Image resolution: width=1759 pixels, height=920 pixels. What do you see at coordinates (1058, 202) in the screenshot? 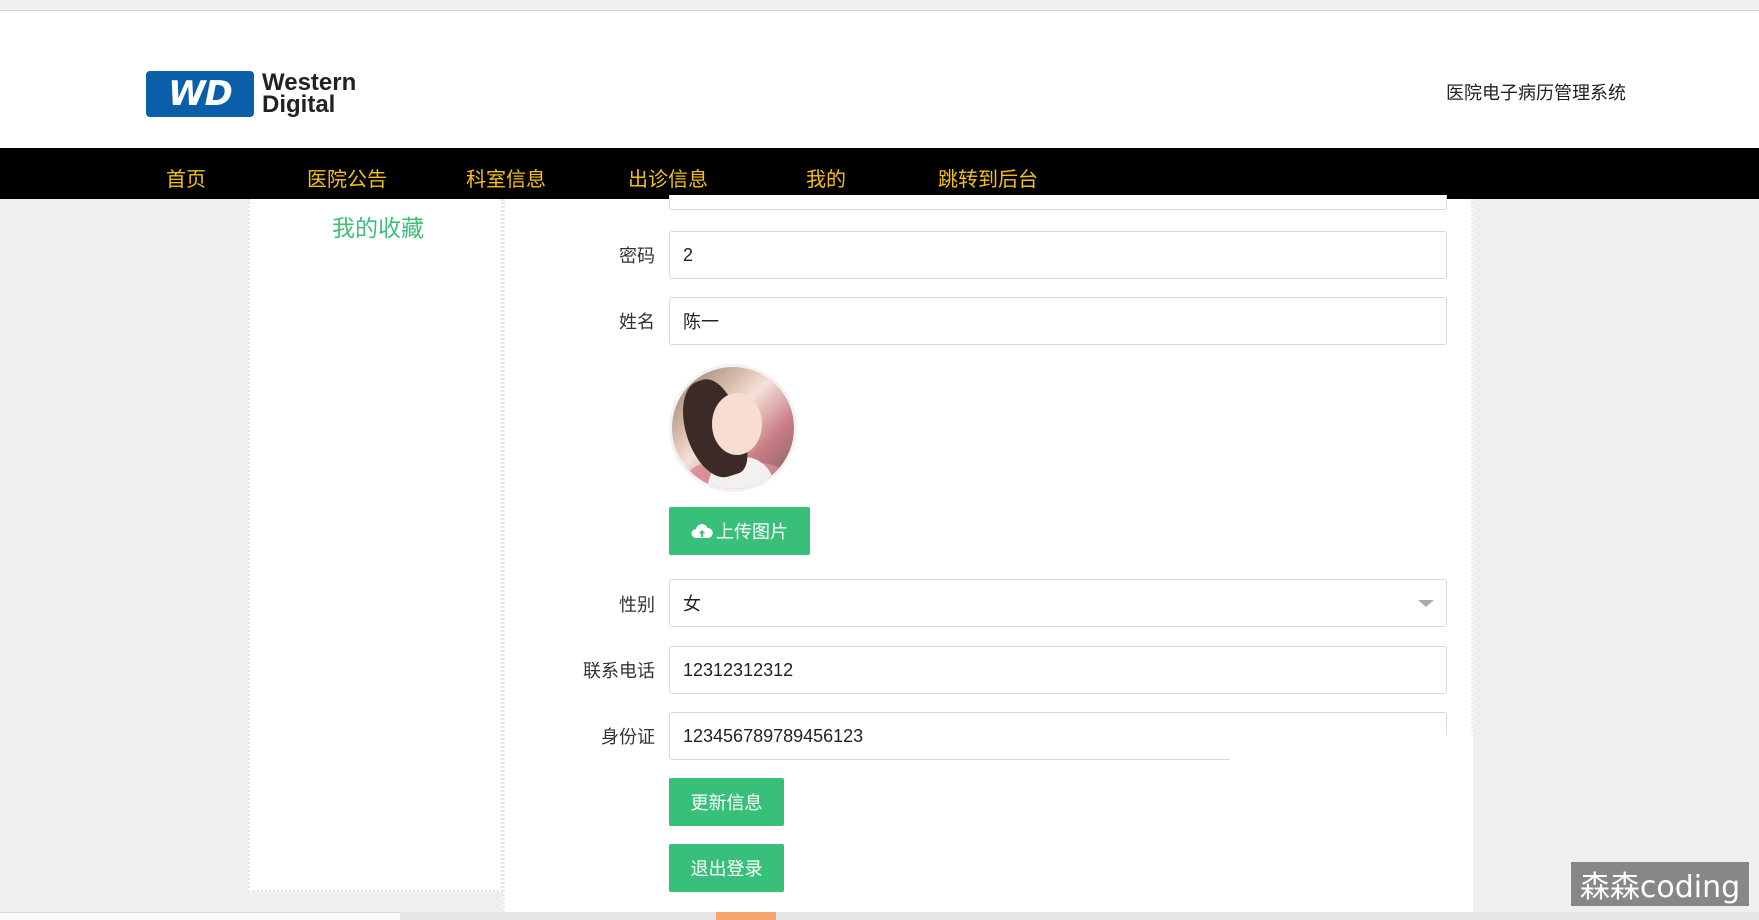
I see `username-input-partial` at bounding box center [1058, 202].